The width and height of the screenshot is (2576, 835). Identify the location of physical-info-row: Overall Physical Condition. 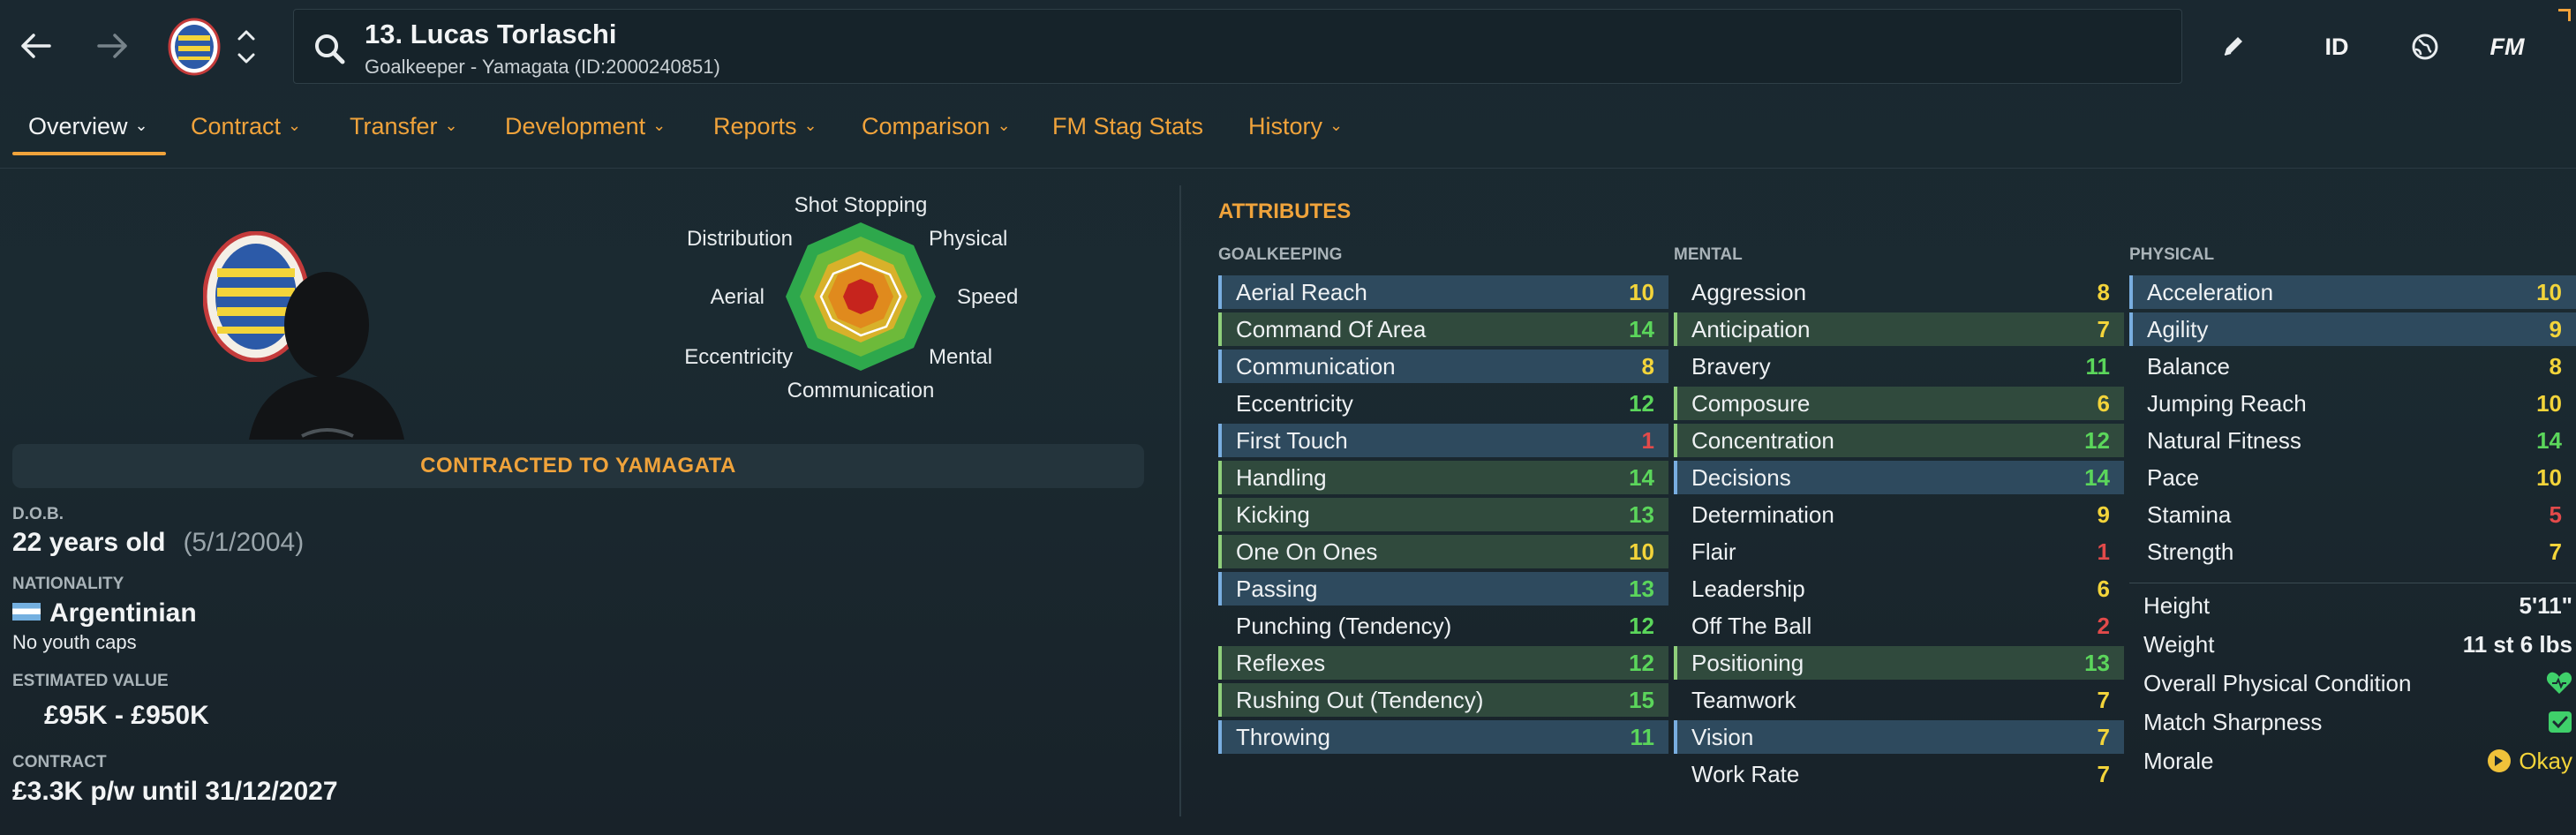
(2353, 683).